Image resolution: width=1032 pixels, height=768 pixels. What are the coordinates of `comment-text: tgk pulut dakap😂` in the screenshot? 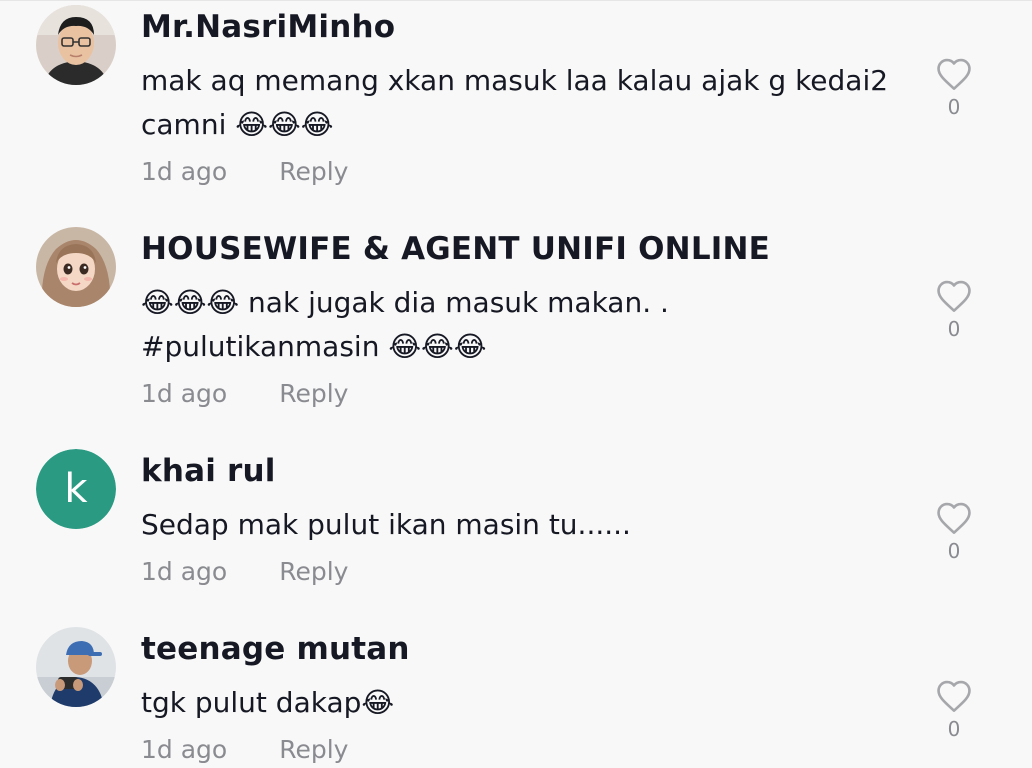 It's located at (268, 702).